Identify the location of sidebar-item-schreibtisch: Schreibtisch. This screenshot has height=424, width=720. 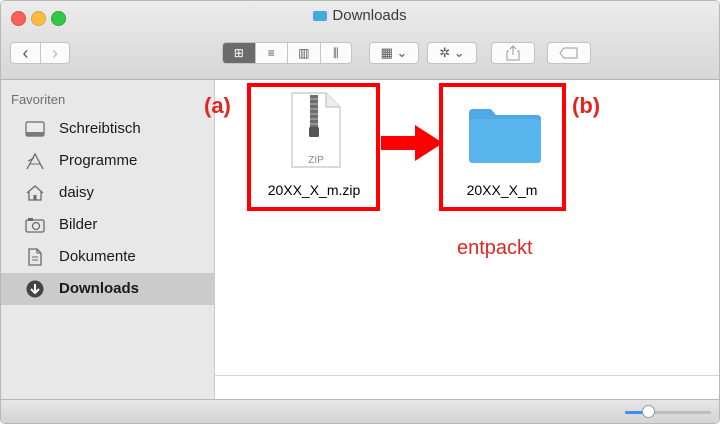
(107, 129).